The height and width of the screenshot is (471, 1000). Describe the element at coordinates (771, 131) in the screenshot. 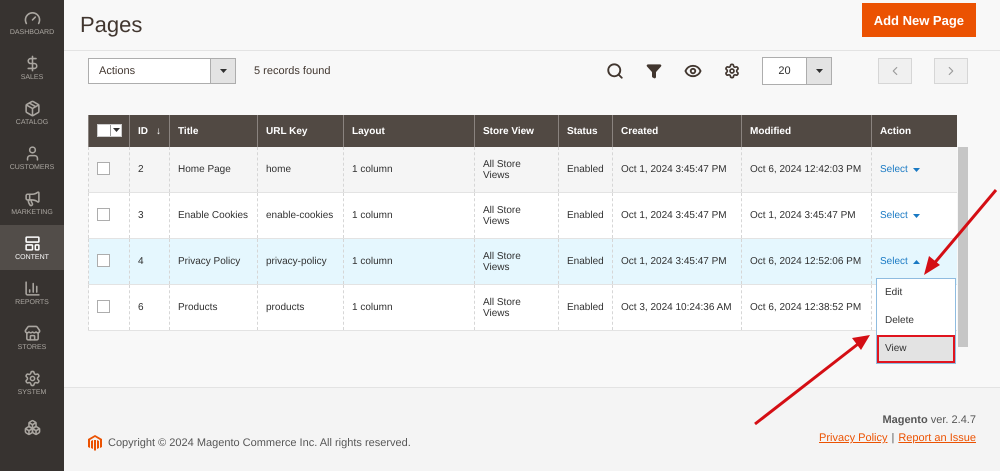

I see `column-header: Modified` at that location.